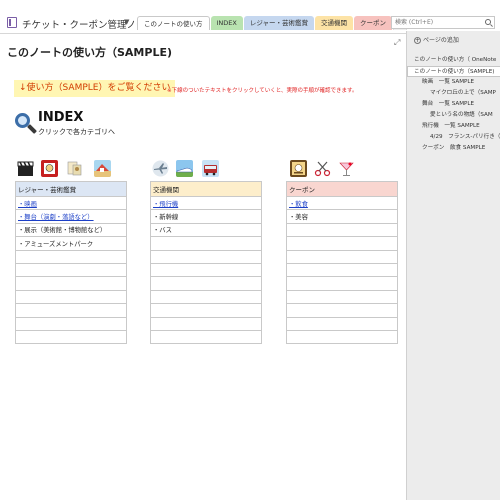  I want to click on food-coupon-icon, so click(298, 168).